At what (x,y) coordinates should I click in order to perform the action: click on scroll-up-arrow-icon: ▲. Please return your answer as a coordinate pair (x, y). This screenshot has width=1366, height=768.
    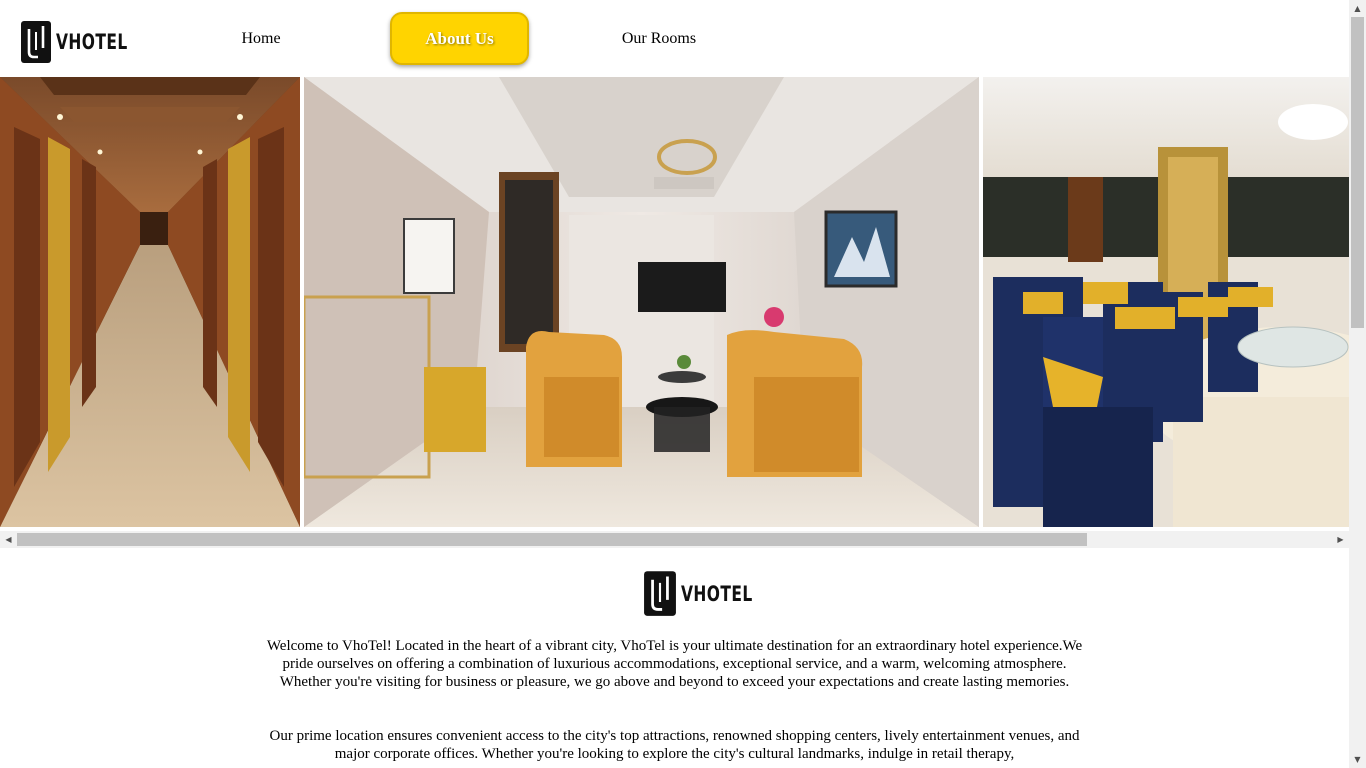
    Looking at the image, I should click on (1357, 8).